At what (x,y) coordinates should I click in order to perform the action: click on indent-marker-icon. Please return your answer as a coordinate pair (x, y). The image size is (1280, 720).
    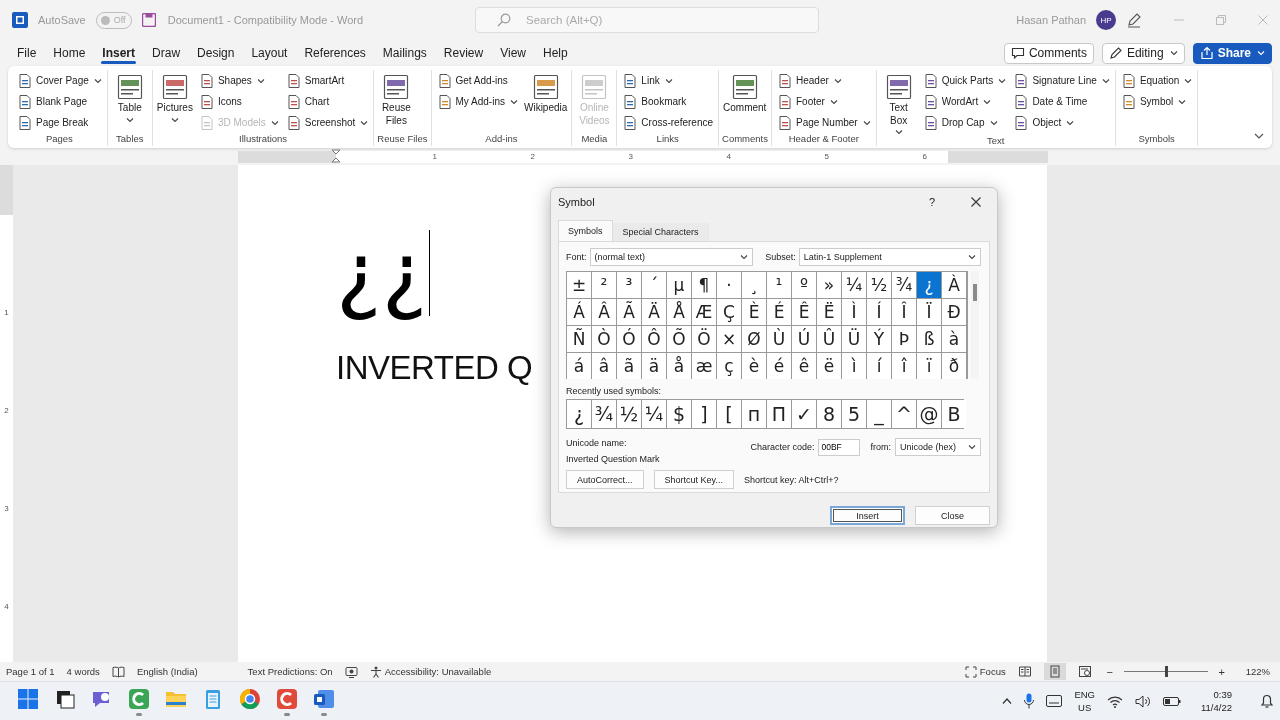
    Looking at the image, I should click on (336, 156).